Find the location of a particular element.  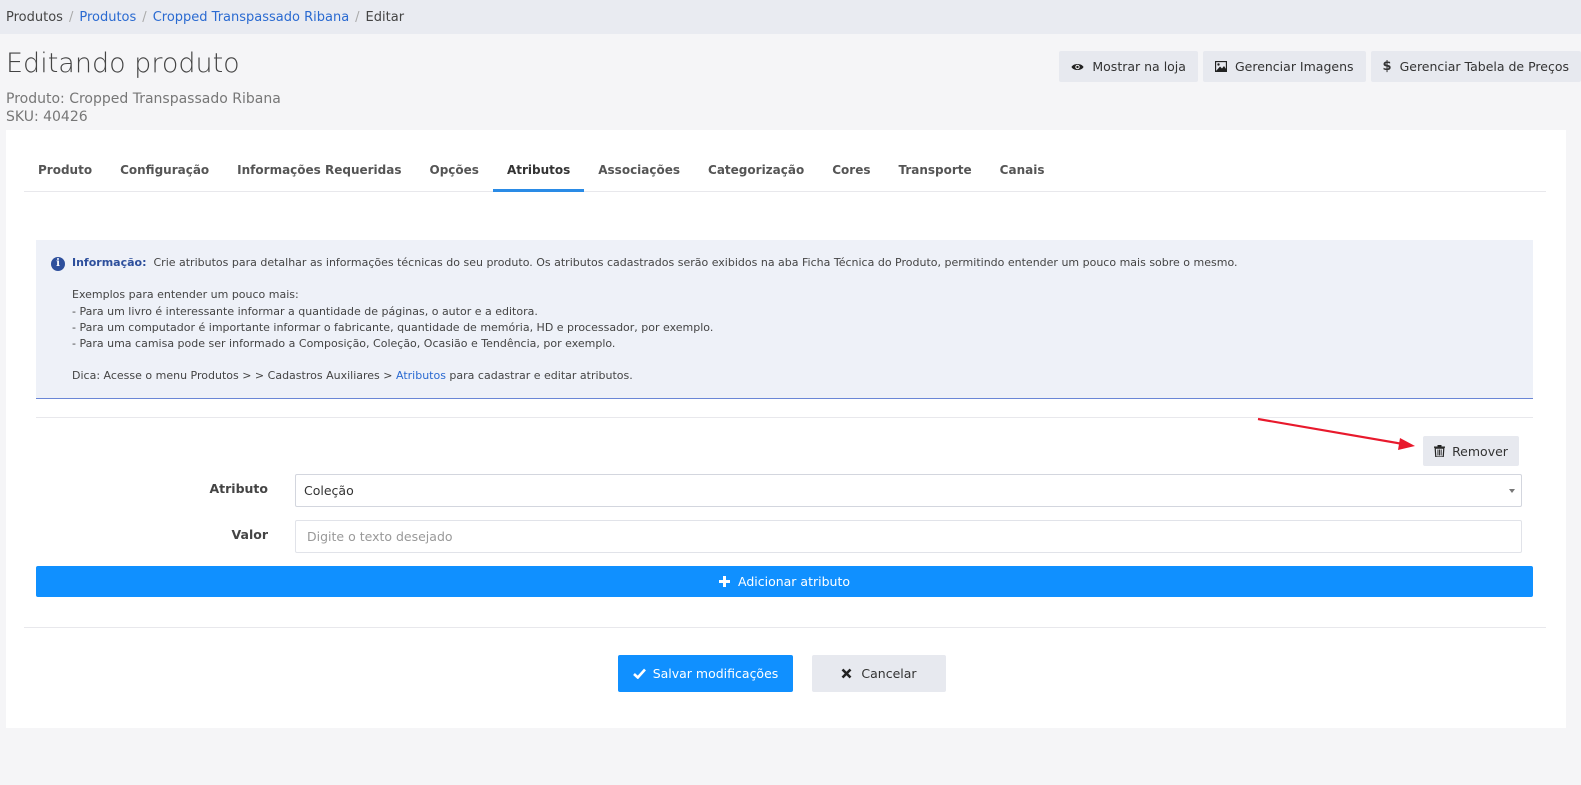

tab-atributos: Atributos is located at coordinates (538, 173).